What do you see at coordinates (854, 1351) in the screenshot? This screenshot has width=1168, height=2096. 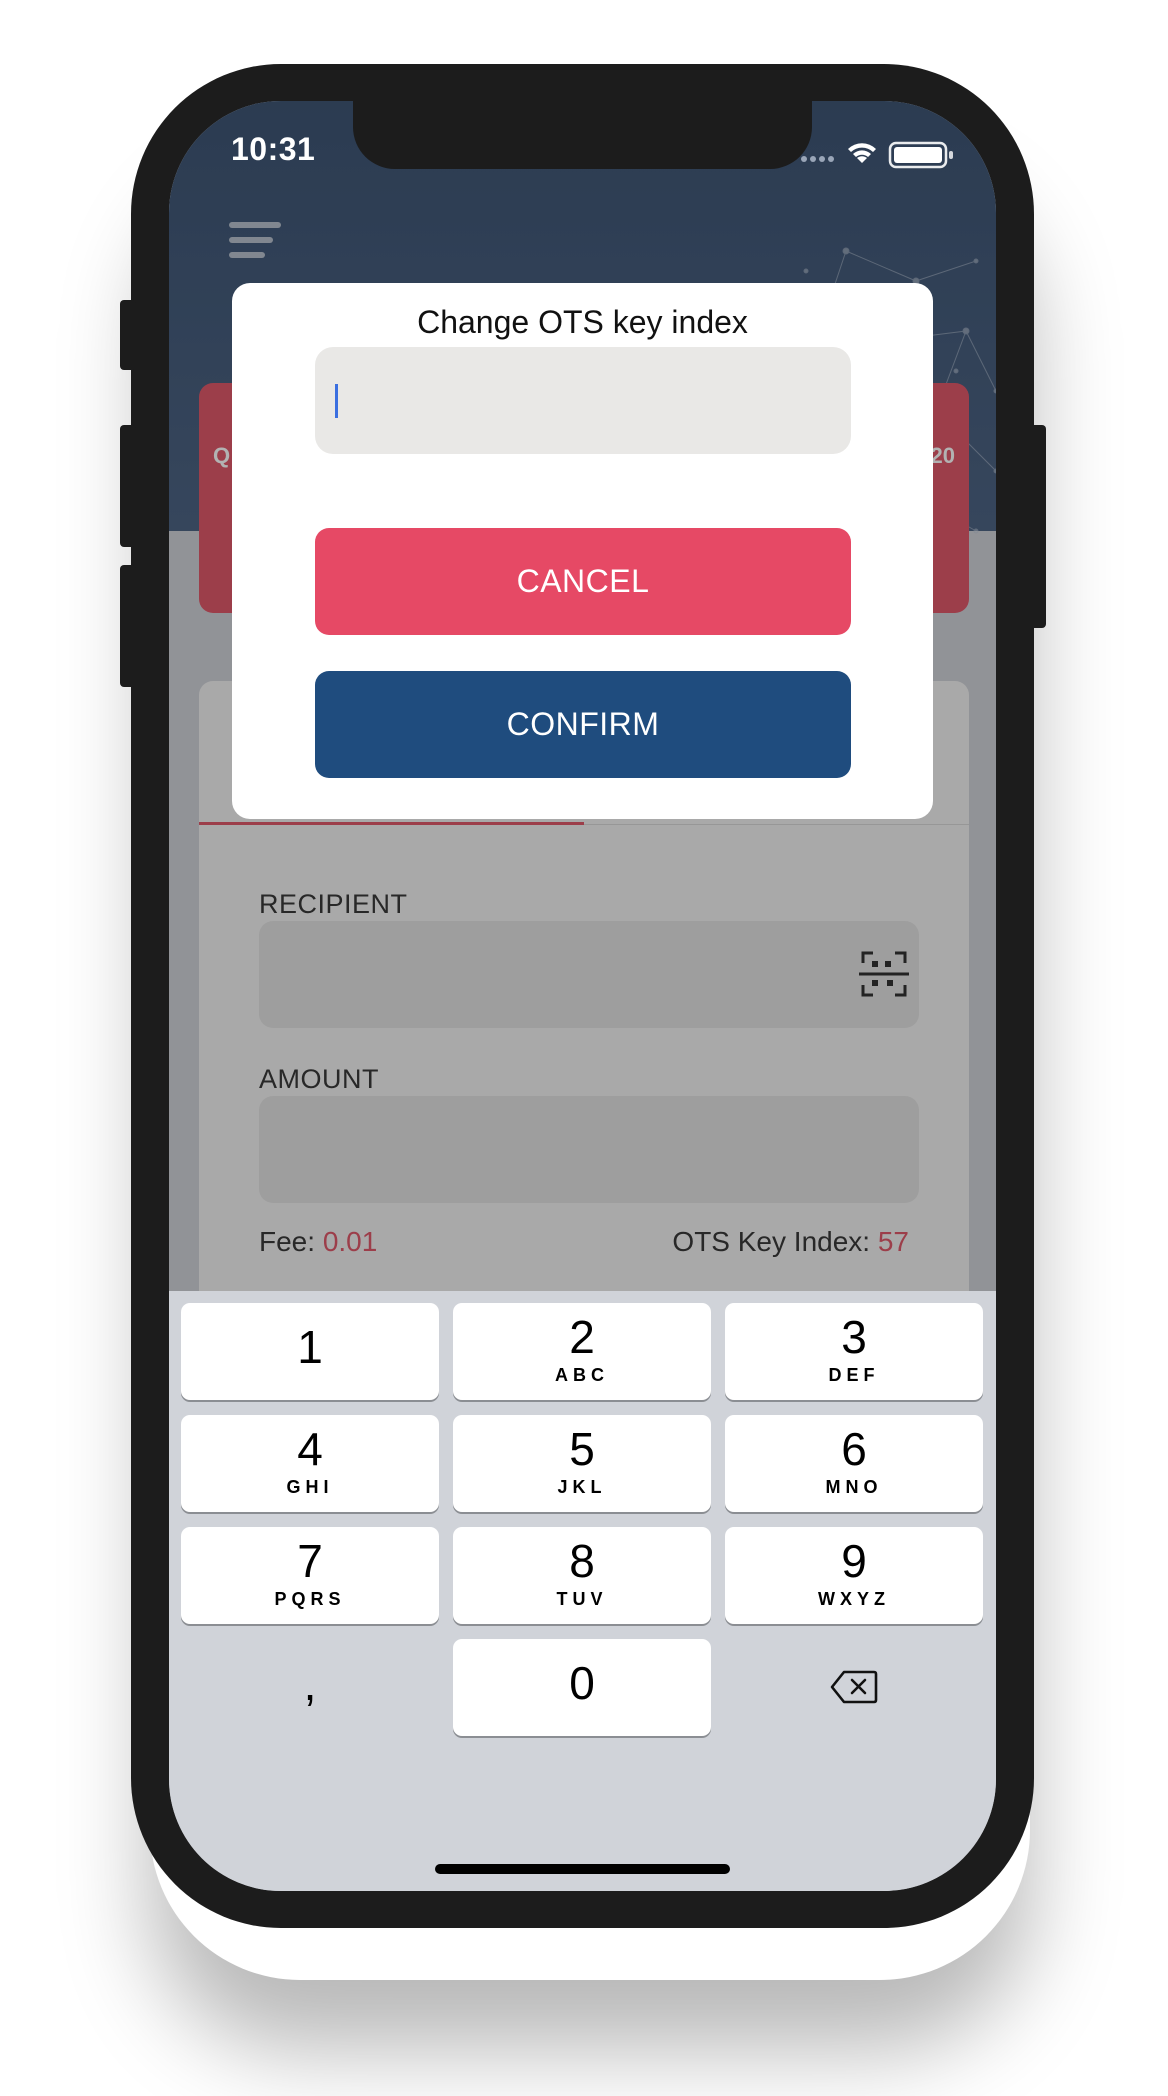 I see `key-3: 3 DEF` at bounding box center [854, 1351].